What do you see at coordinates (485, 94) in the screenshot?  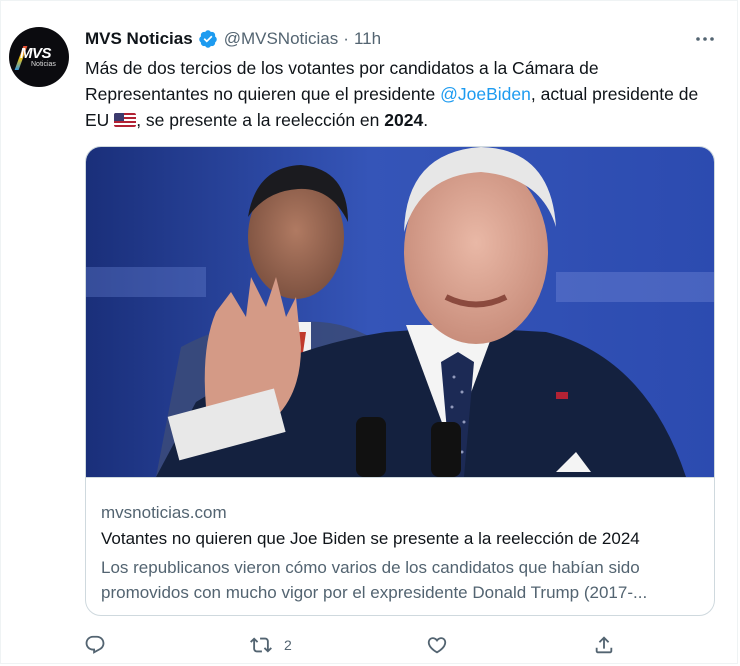 I see `mention-link: @JoeBiden` at bounding box center [485, 94].